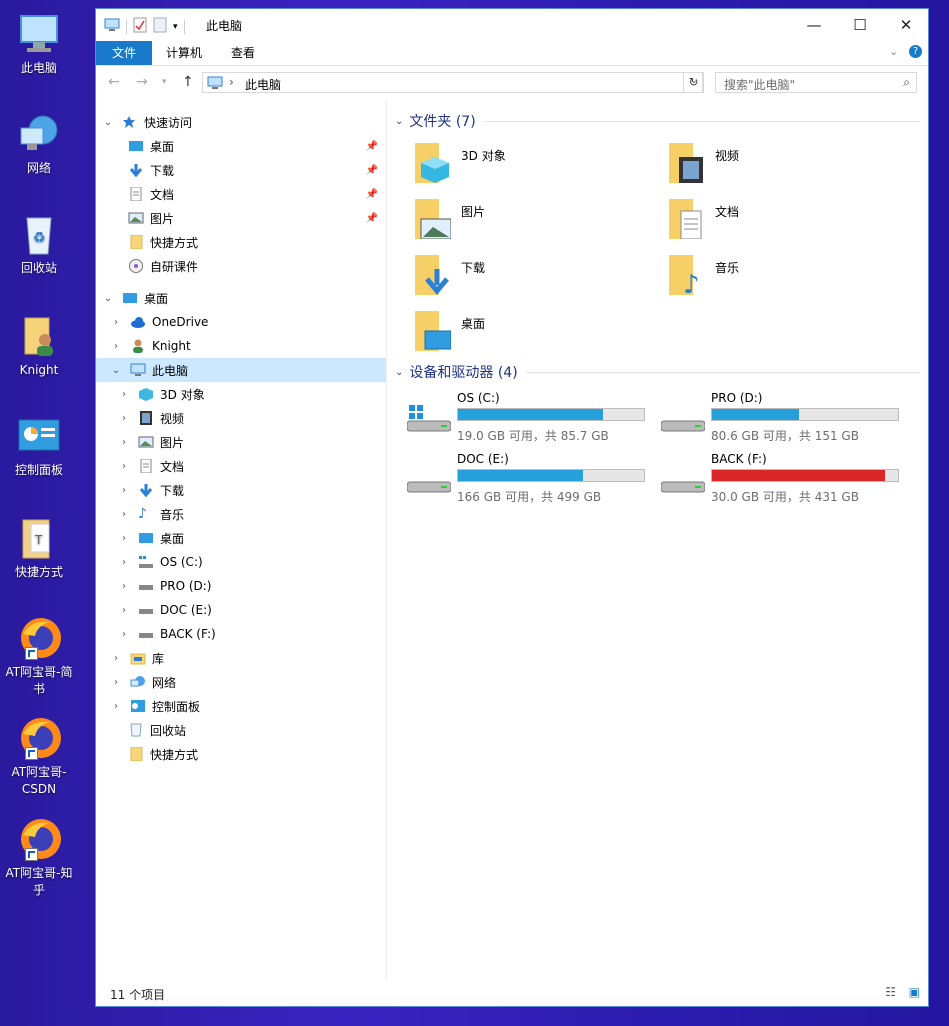 This screenshot has height=1026, width=949. Describe the element at coordinates (241, 658) in the screenshot. I see `nav-item-libraries: › 库` at that location.